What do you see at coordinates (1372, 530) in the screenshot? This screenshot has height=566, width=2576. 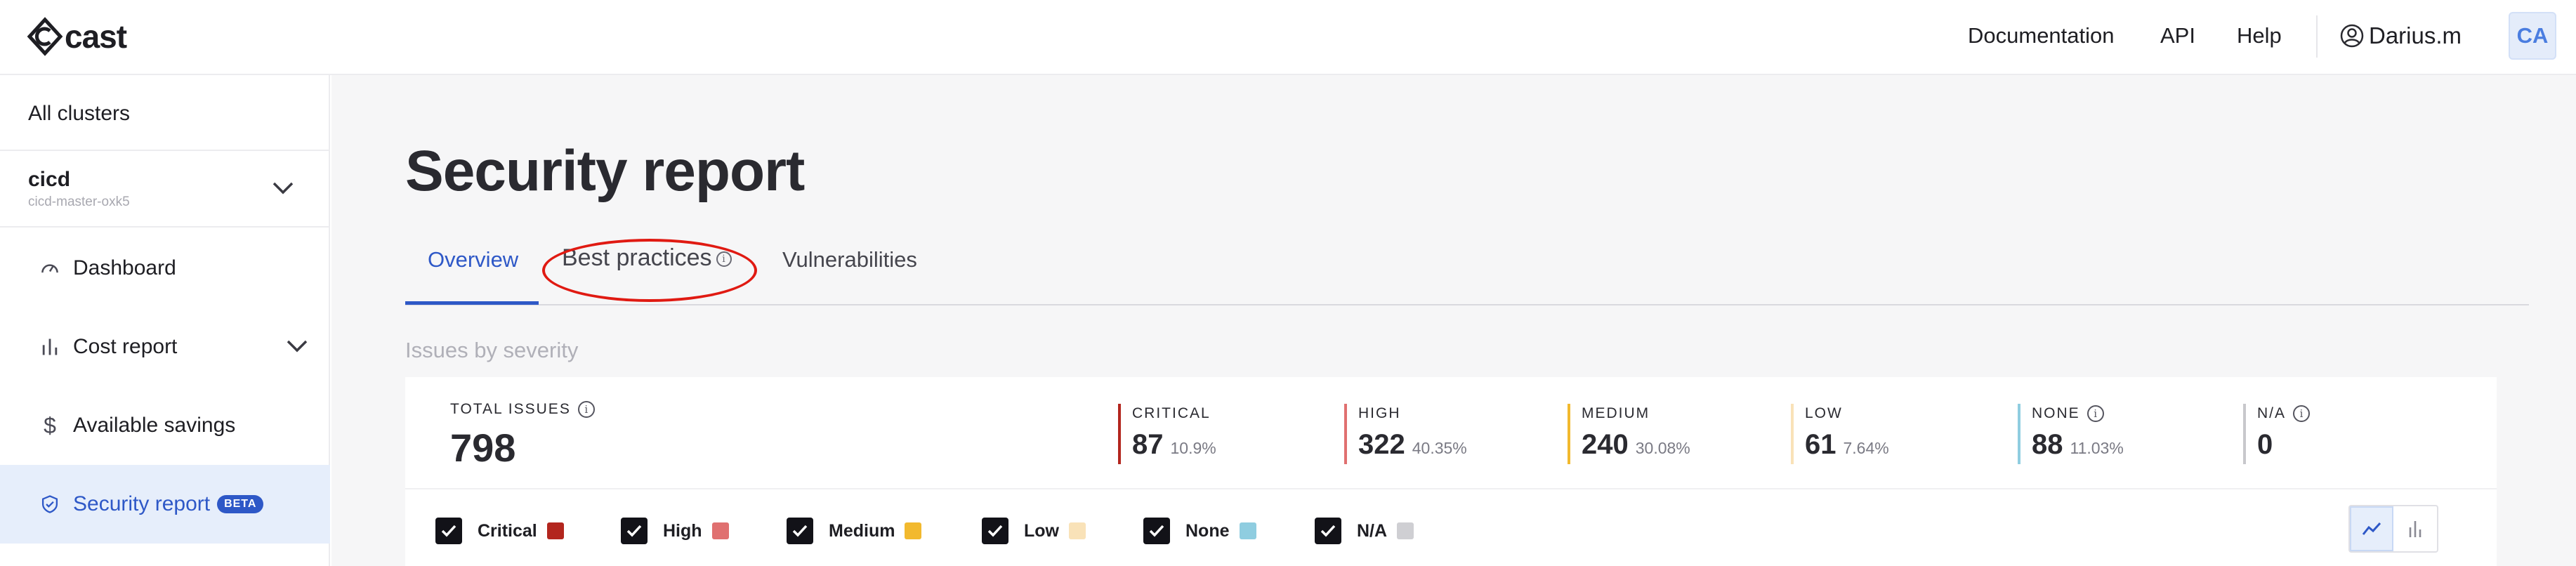 I see `filter-label: N/A` at bounding box center [1372, 530].